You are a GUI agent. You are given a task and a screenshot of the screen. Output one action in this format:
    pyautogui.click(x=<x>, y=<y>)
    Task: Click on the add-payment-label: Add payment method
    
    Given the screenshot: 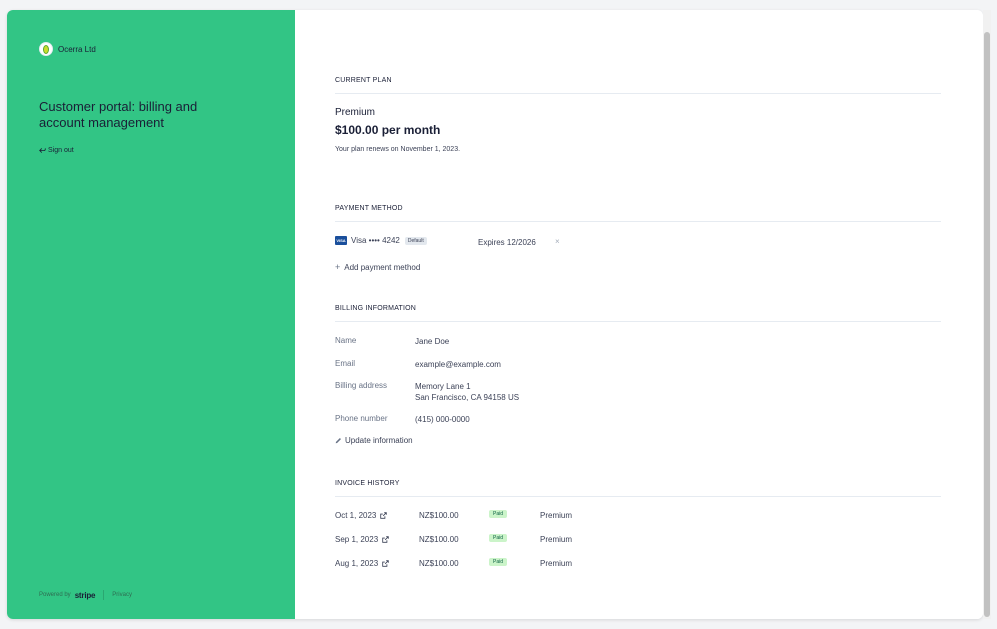 What is the action you would take?
    pyautogui.click(x=382, y=267)
    